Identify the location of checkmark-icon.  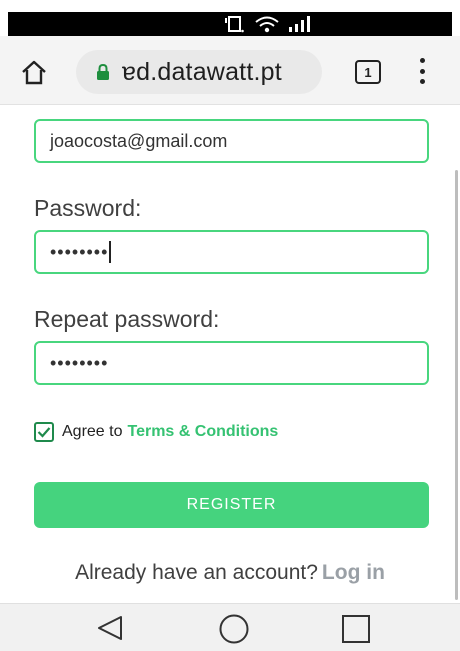
(44, 432).